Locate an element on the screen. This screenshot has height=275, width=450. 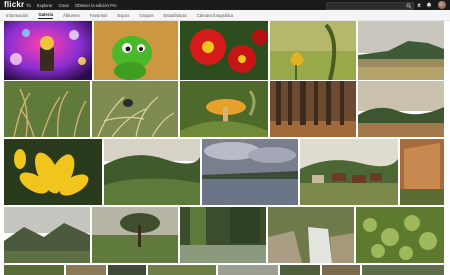
tab-stats: Estadísticas is located at coordinates (174, 15).